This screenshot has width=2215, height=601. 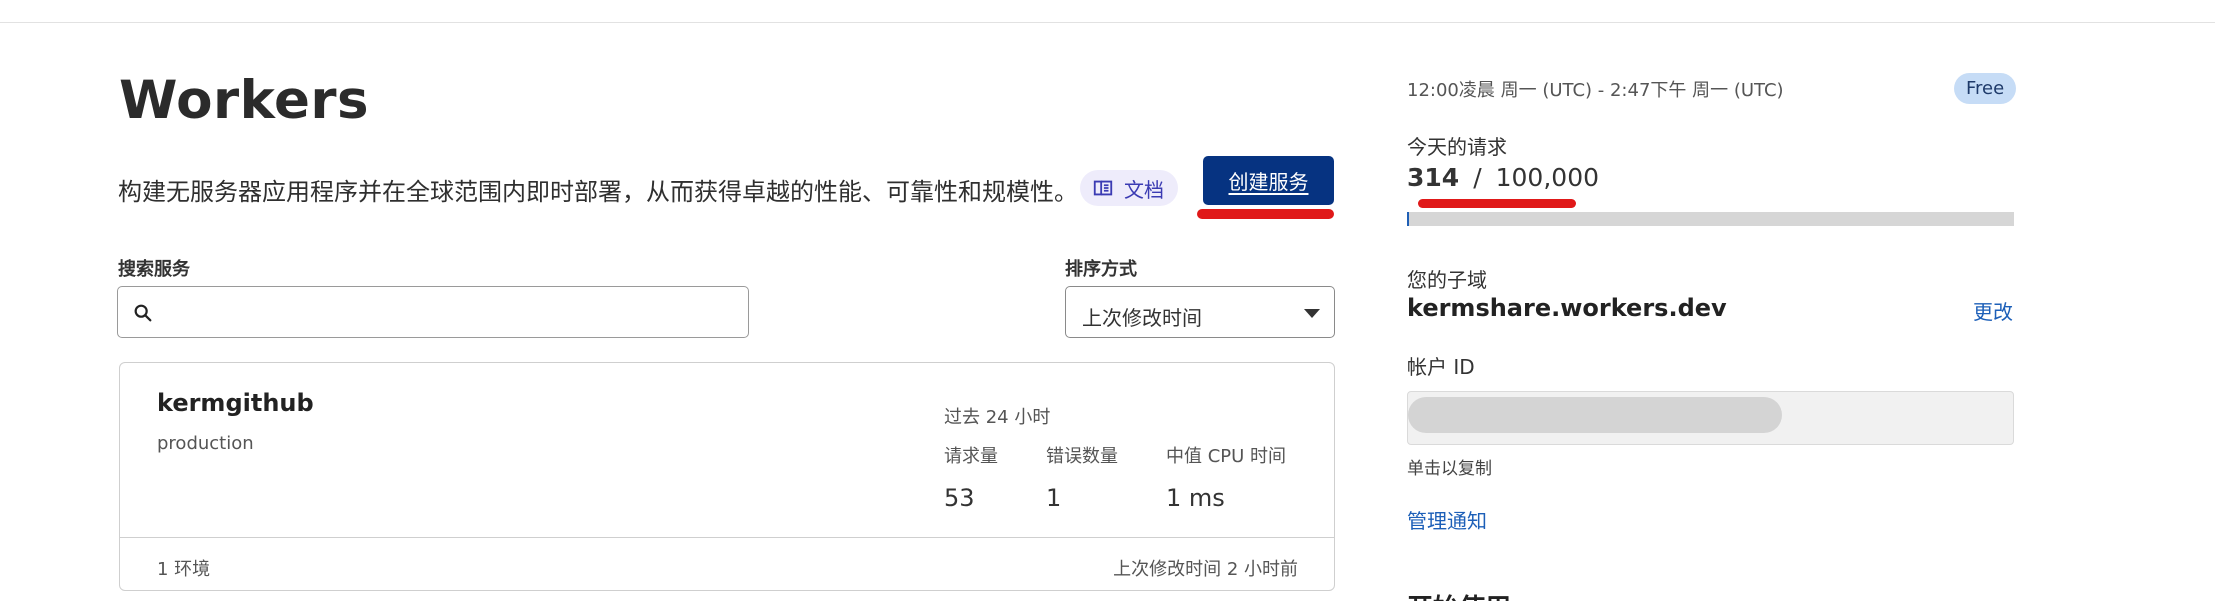 What do you see at coordinates (971, 477) in the screenshot?
I see `metric-requests: 请求量 53` at bounding box center [971, 477].